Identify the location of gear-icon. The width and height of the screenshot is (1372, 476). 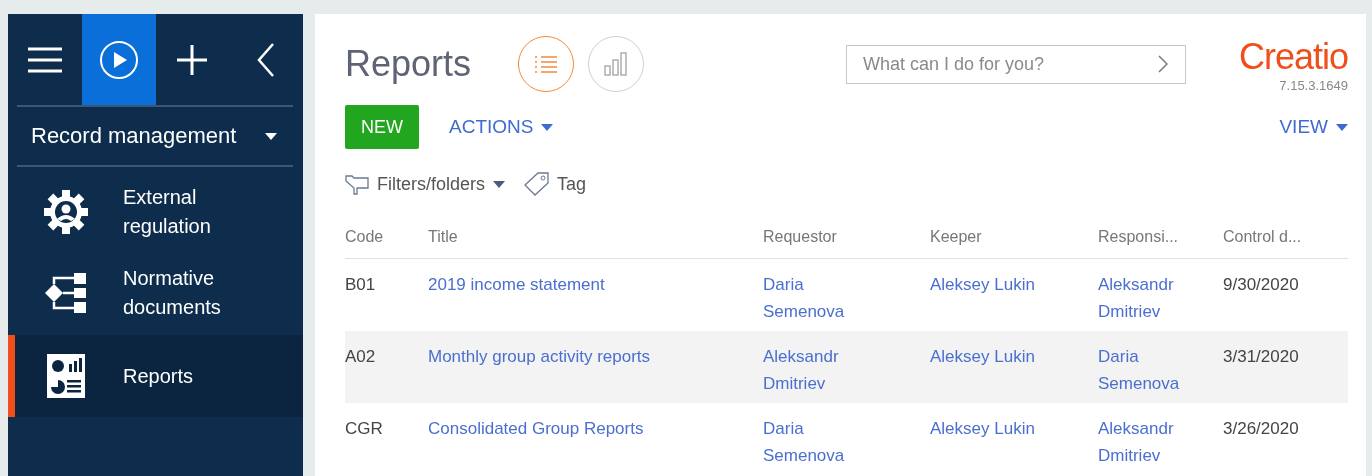
(66, 212).